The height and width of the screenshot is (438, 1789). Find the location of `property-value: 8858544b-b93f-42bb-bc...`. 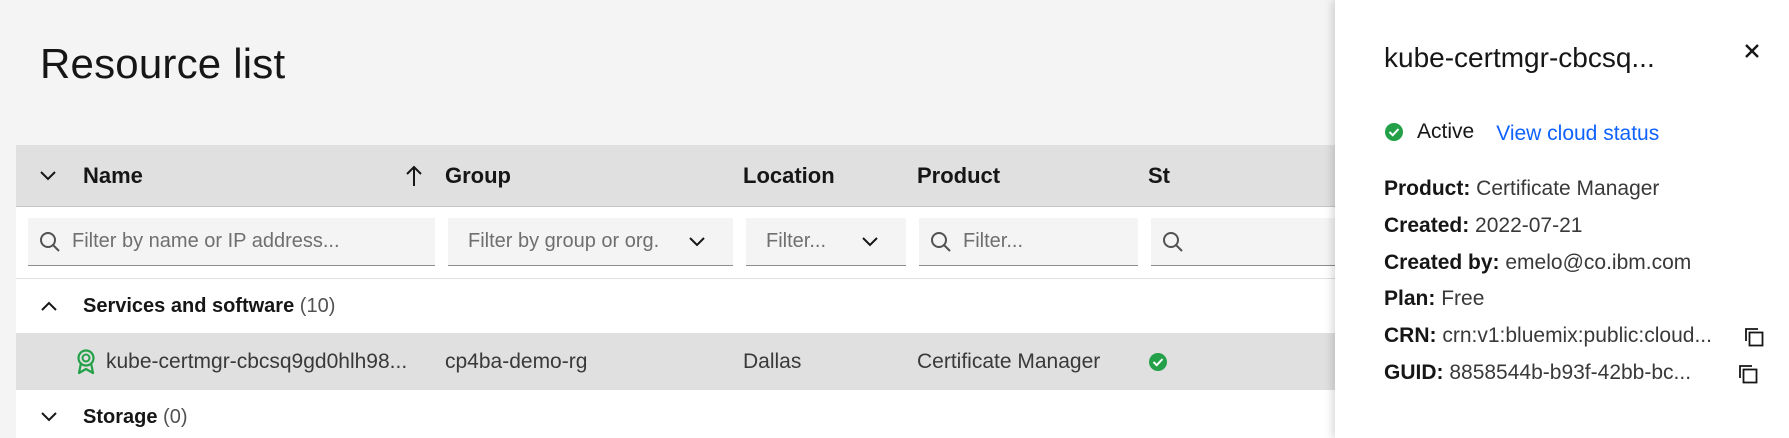

property-value: 8858544b-b93f-42bb-bc... is located at coordinates (1570, 372).